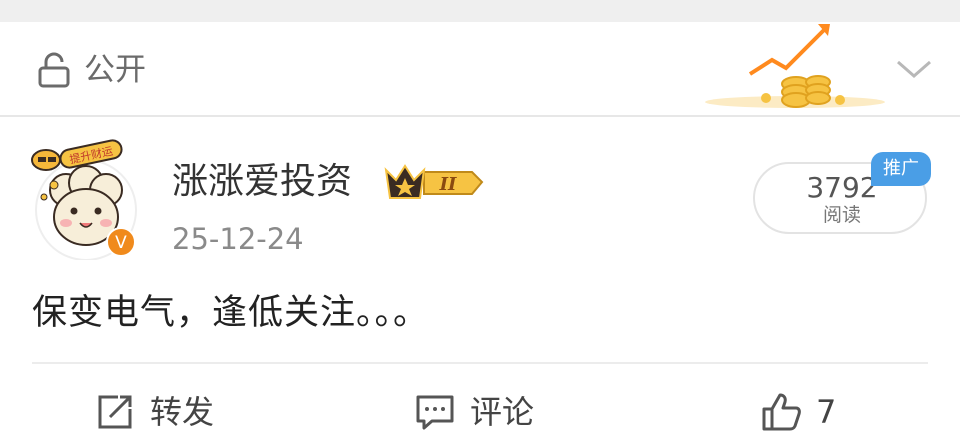 The width and height of the screenshot is (960, 440). I want to click on read-count-label: 阅读, so click(841, 215).